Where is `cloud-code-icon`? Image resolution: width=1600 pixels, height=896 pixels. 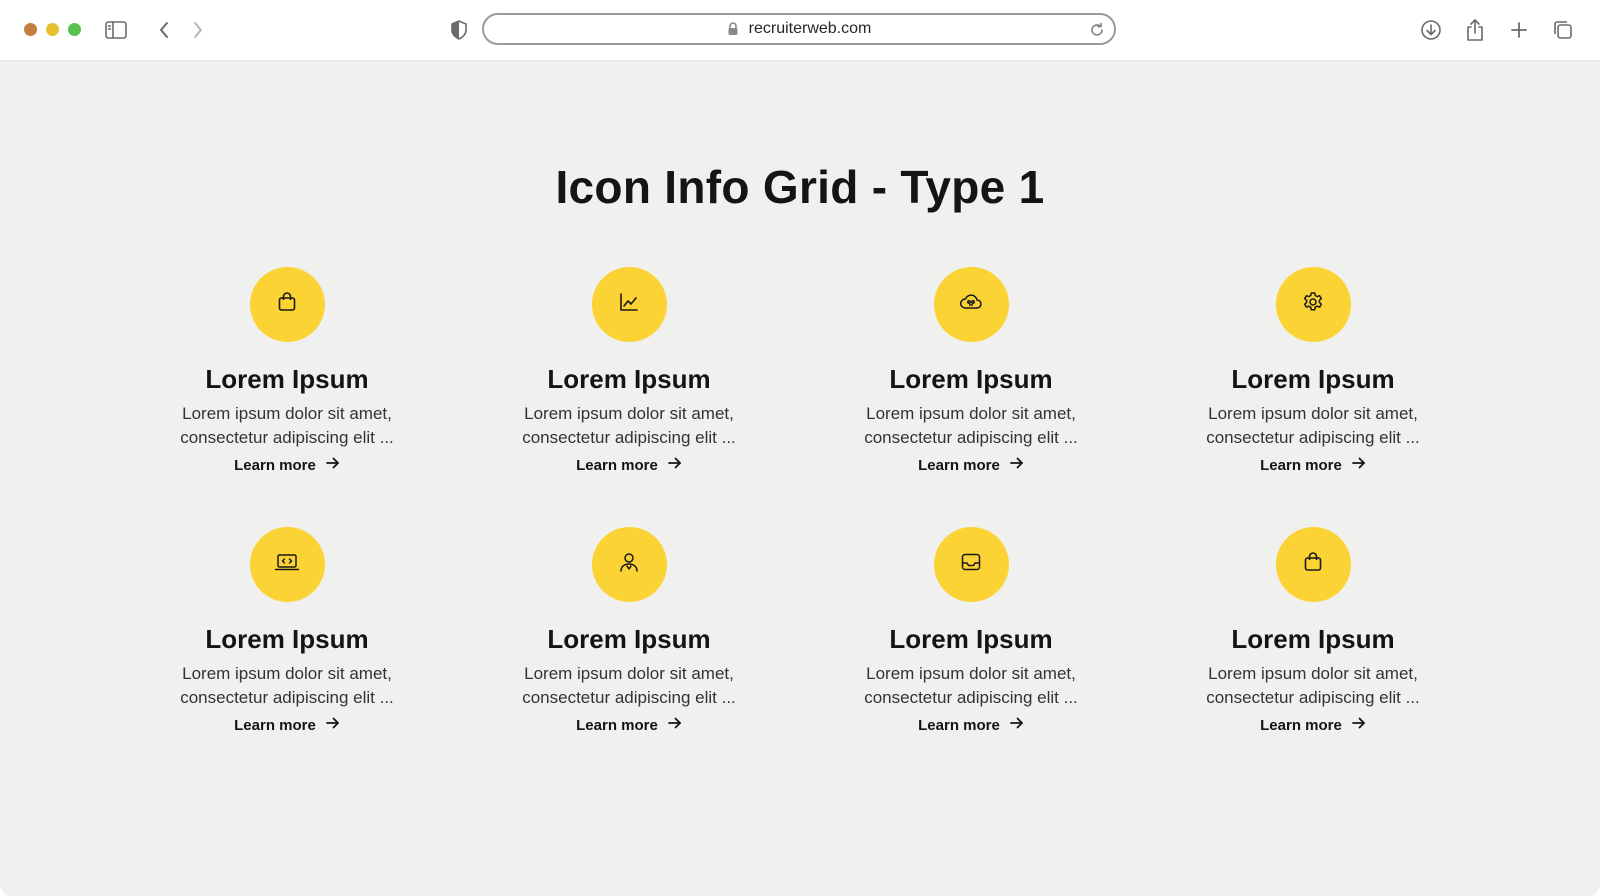 cloud-code-icon is located at coordinates (971, 304).